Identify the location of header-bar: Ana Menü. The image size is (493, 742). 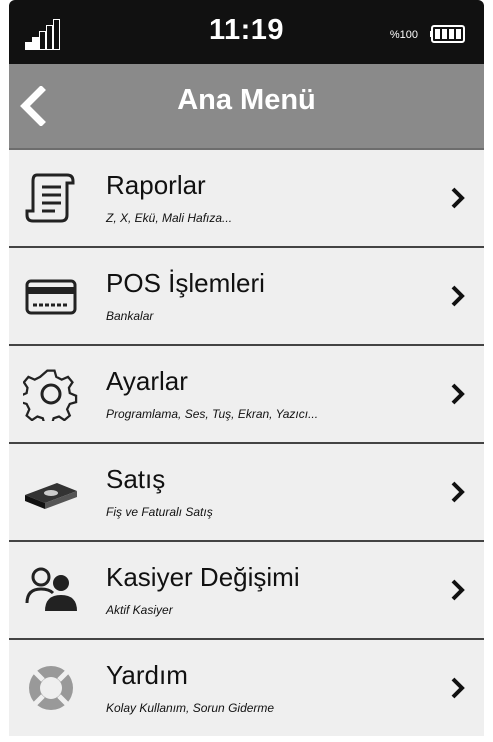
(246, 107).